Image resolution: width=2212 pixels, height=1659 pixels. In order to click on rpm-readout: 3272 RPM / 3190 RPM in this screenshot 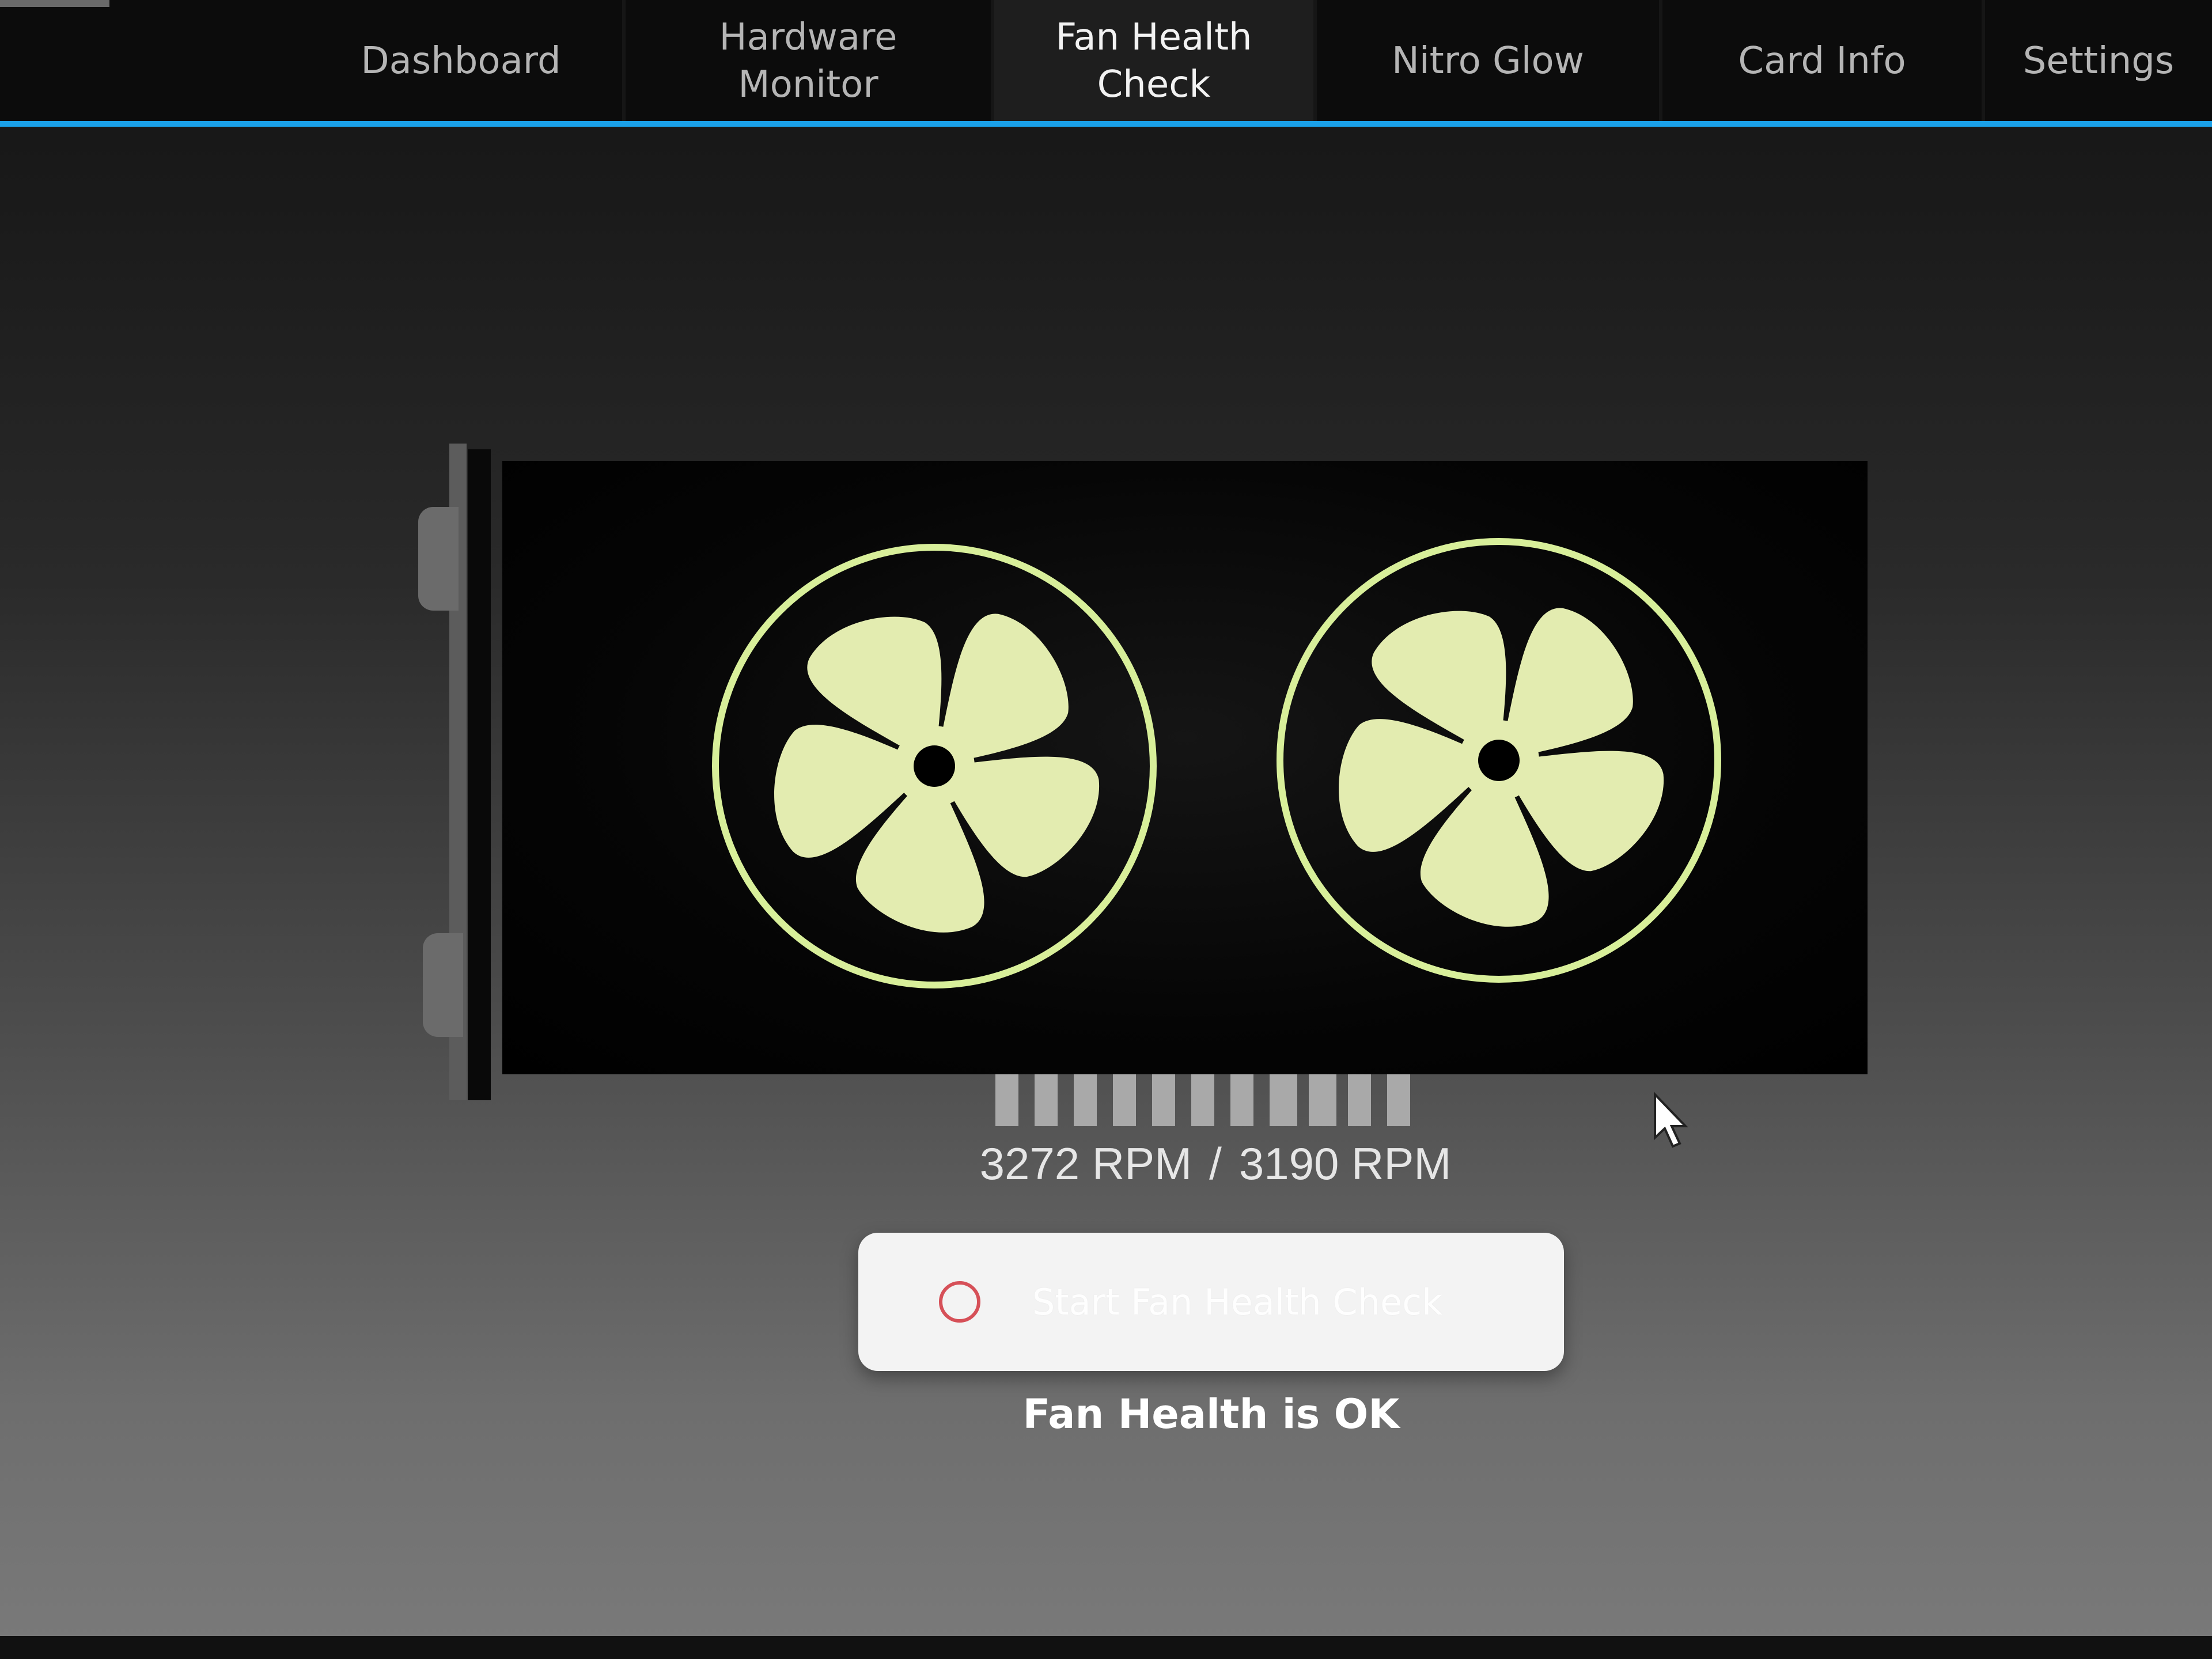, I will do `click(1215, 1163)`.